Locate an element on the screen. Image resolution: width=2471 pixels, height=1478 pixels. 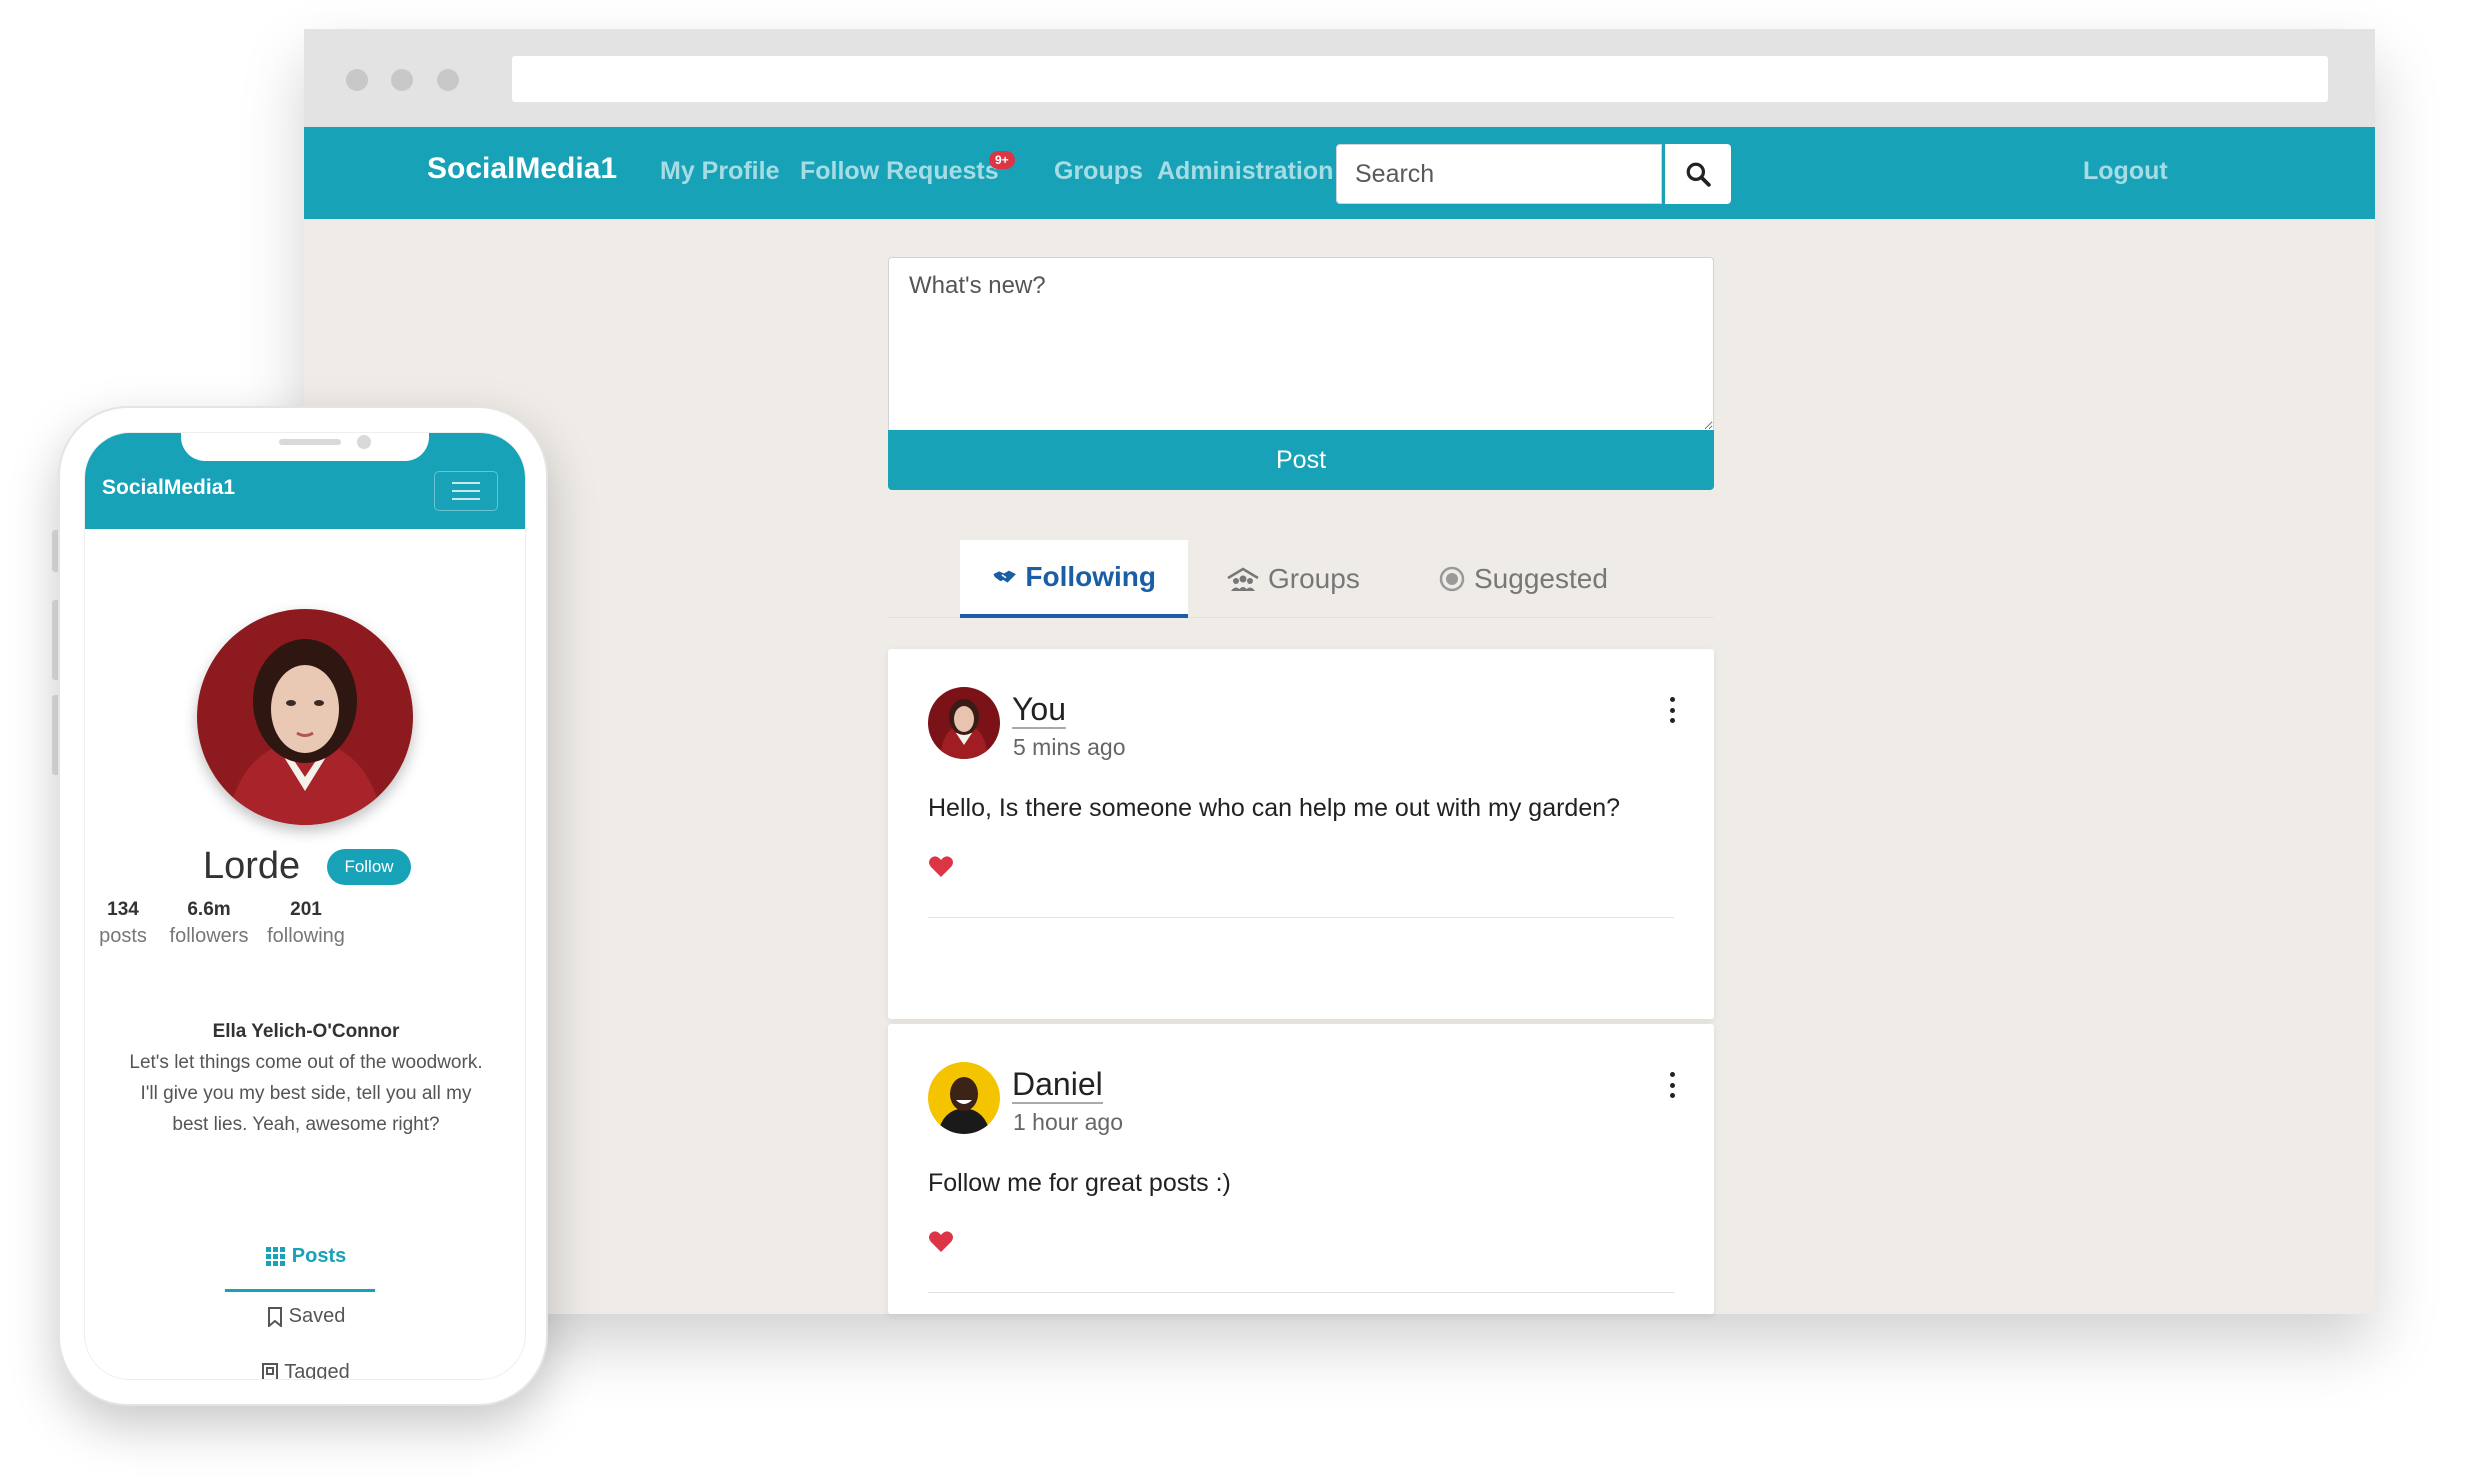
bookmark-icon is located at coordinates (274, 1316).